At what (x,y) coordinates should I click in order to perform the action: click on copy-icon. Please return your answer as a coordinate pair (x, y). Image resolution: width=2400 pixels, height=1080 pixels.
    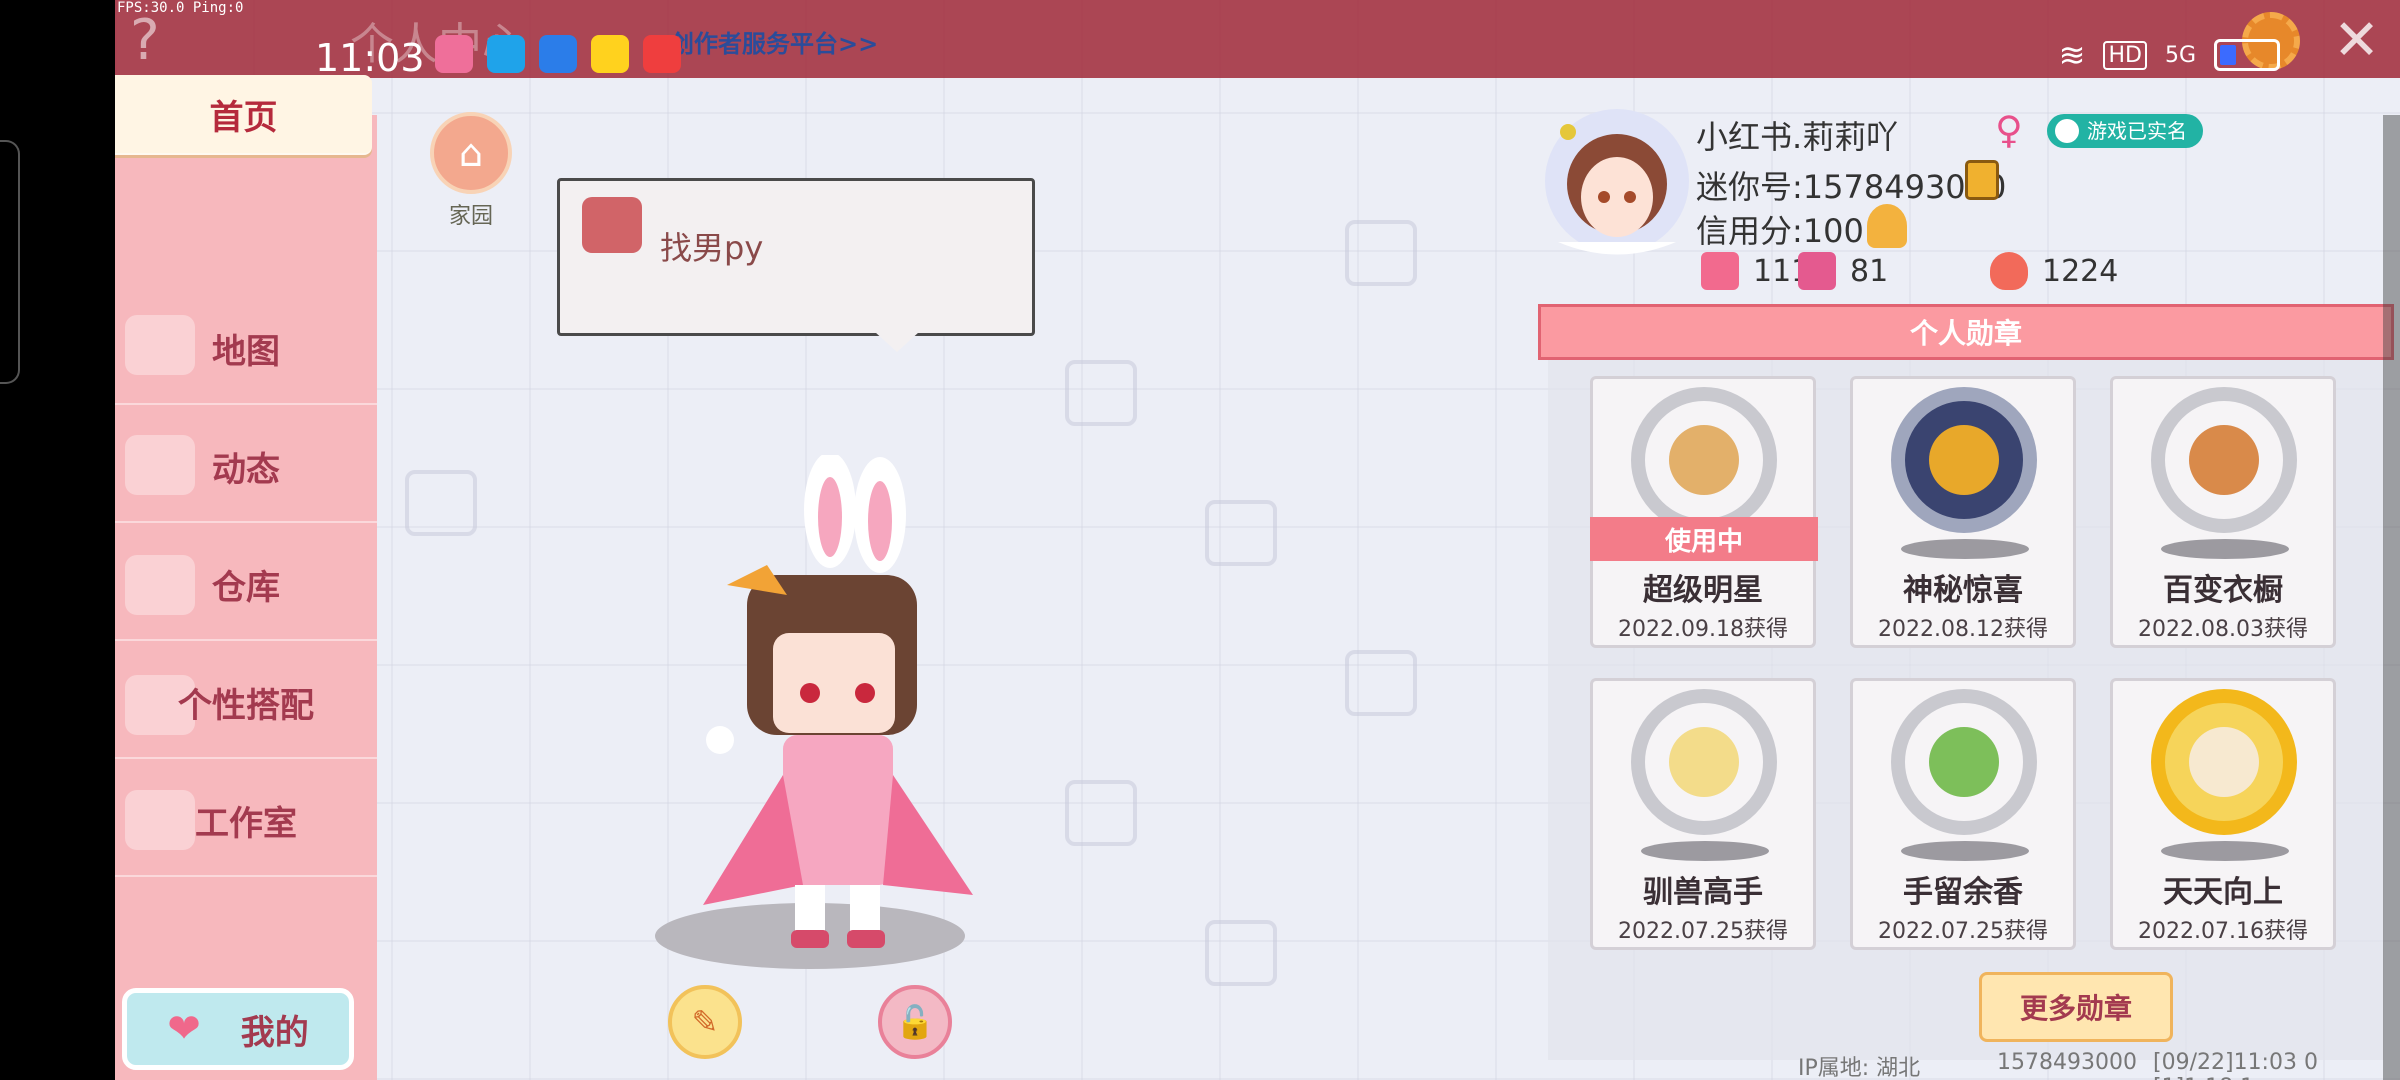
    Looking at the image, I should click on (1982, 180).